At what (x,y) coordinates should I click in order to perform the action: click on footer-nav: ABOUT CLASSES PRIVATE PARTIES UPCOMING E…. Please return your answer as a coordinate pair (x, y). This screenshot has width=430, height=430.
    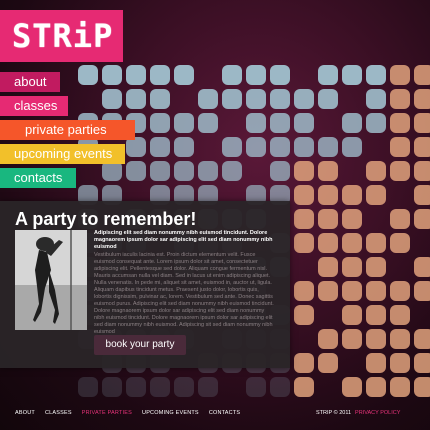
    Looking at the image, I should click on (127, 413).